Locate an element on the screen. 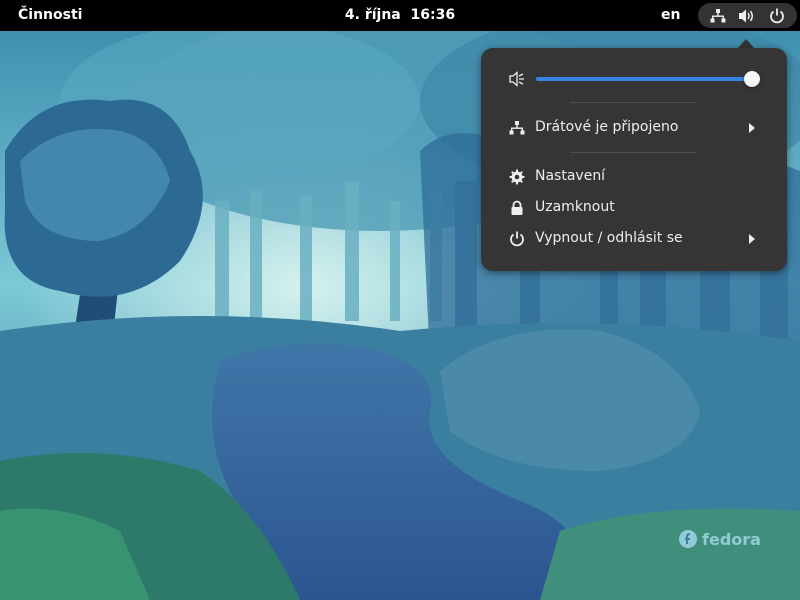  menu-item-wired-connection: Drátové je připojeno is located at coordinates (634, 128).